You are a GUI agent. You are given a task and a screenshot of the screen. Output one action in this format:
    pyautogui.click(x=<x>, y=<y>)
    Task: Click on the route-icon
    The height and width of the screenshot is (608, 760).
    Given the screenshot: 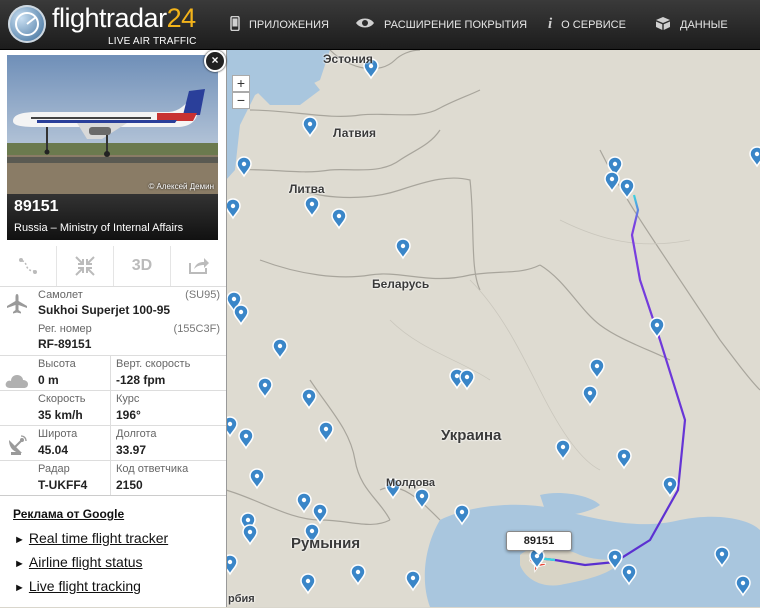 What is the action you would take?
    pyautogui.click(x=28, y=266)
    